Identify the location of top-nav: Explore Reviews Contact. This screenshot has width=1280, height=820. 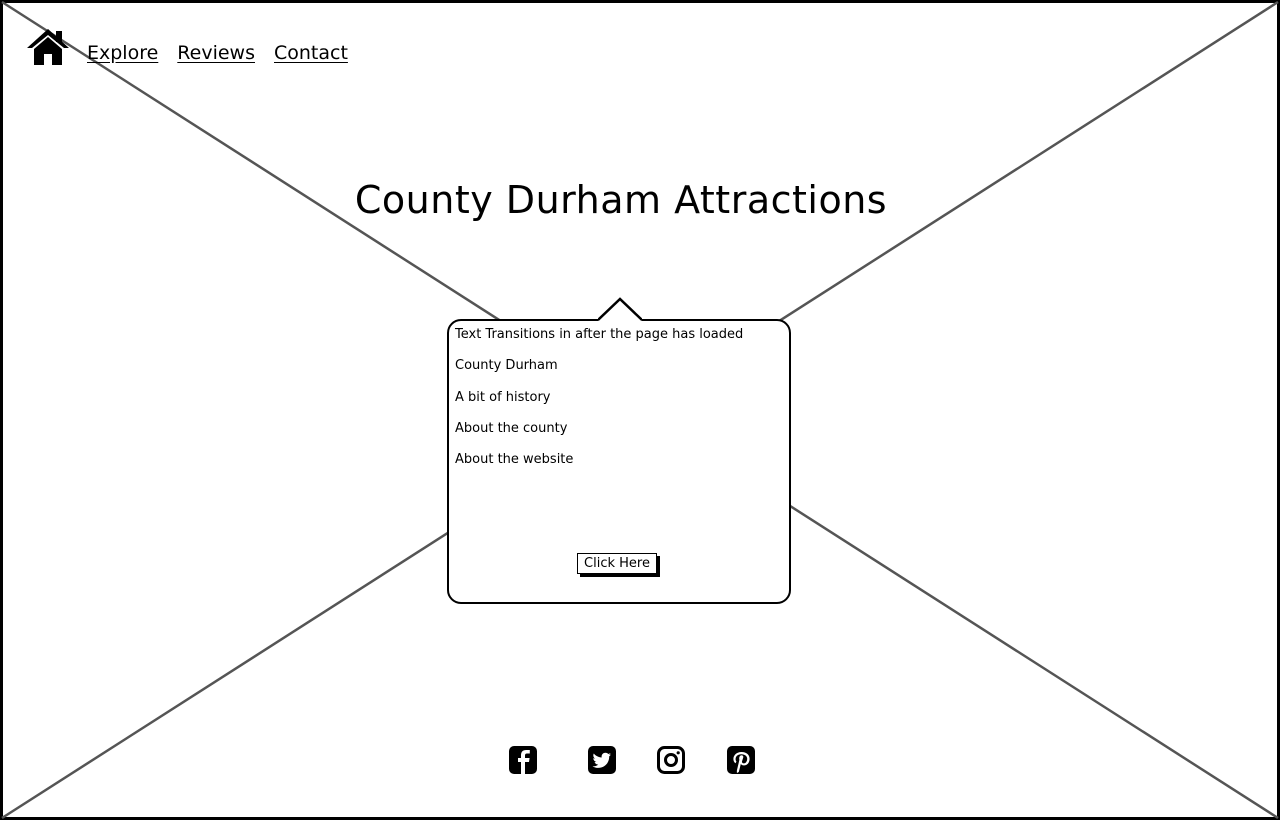
(196, 47).